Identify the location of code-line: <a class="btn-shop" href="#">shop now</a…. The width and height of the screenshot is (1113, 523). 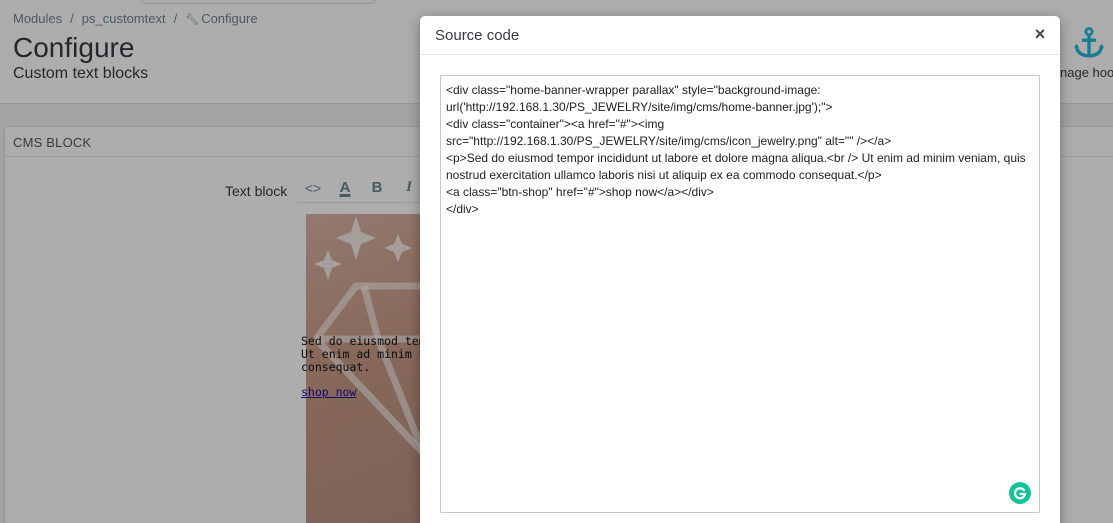
(580, 192).